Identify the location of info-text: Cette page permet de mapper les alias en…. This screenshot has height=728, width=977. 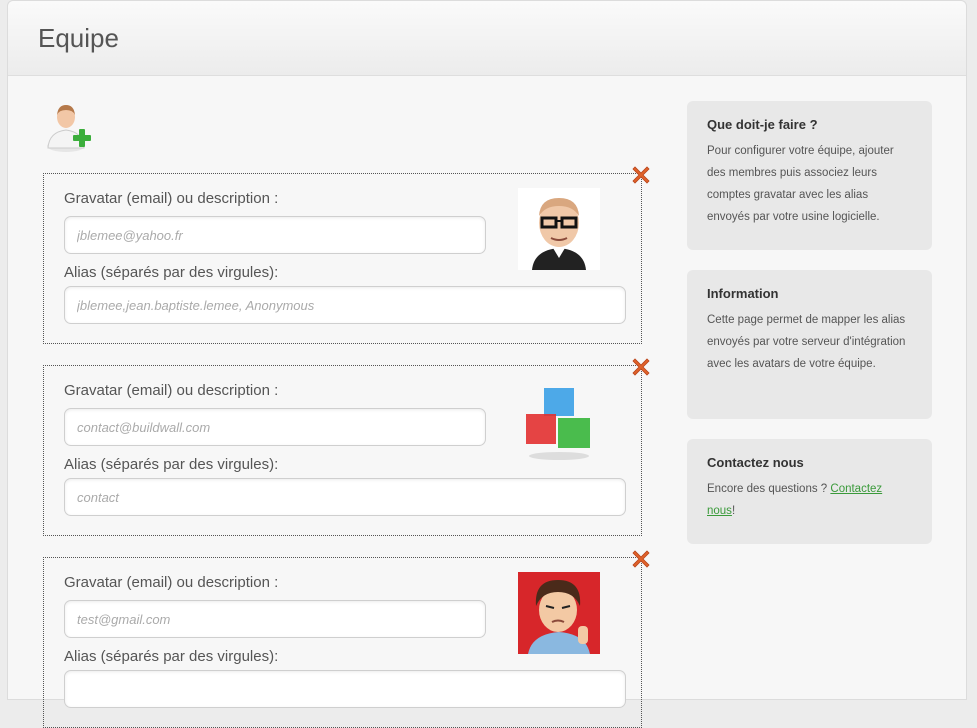
(806, 342).